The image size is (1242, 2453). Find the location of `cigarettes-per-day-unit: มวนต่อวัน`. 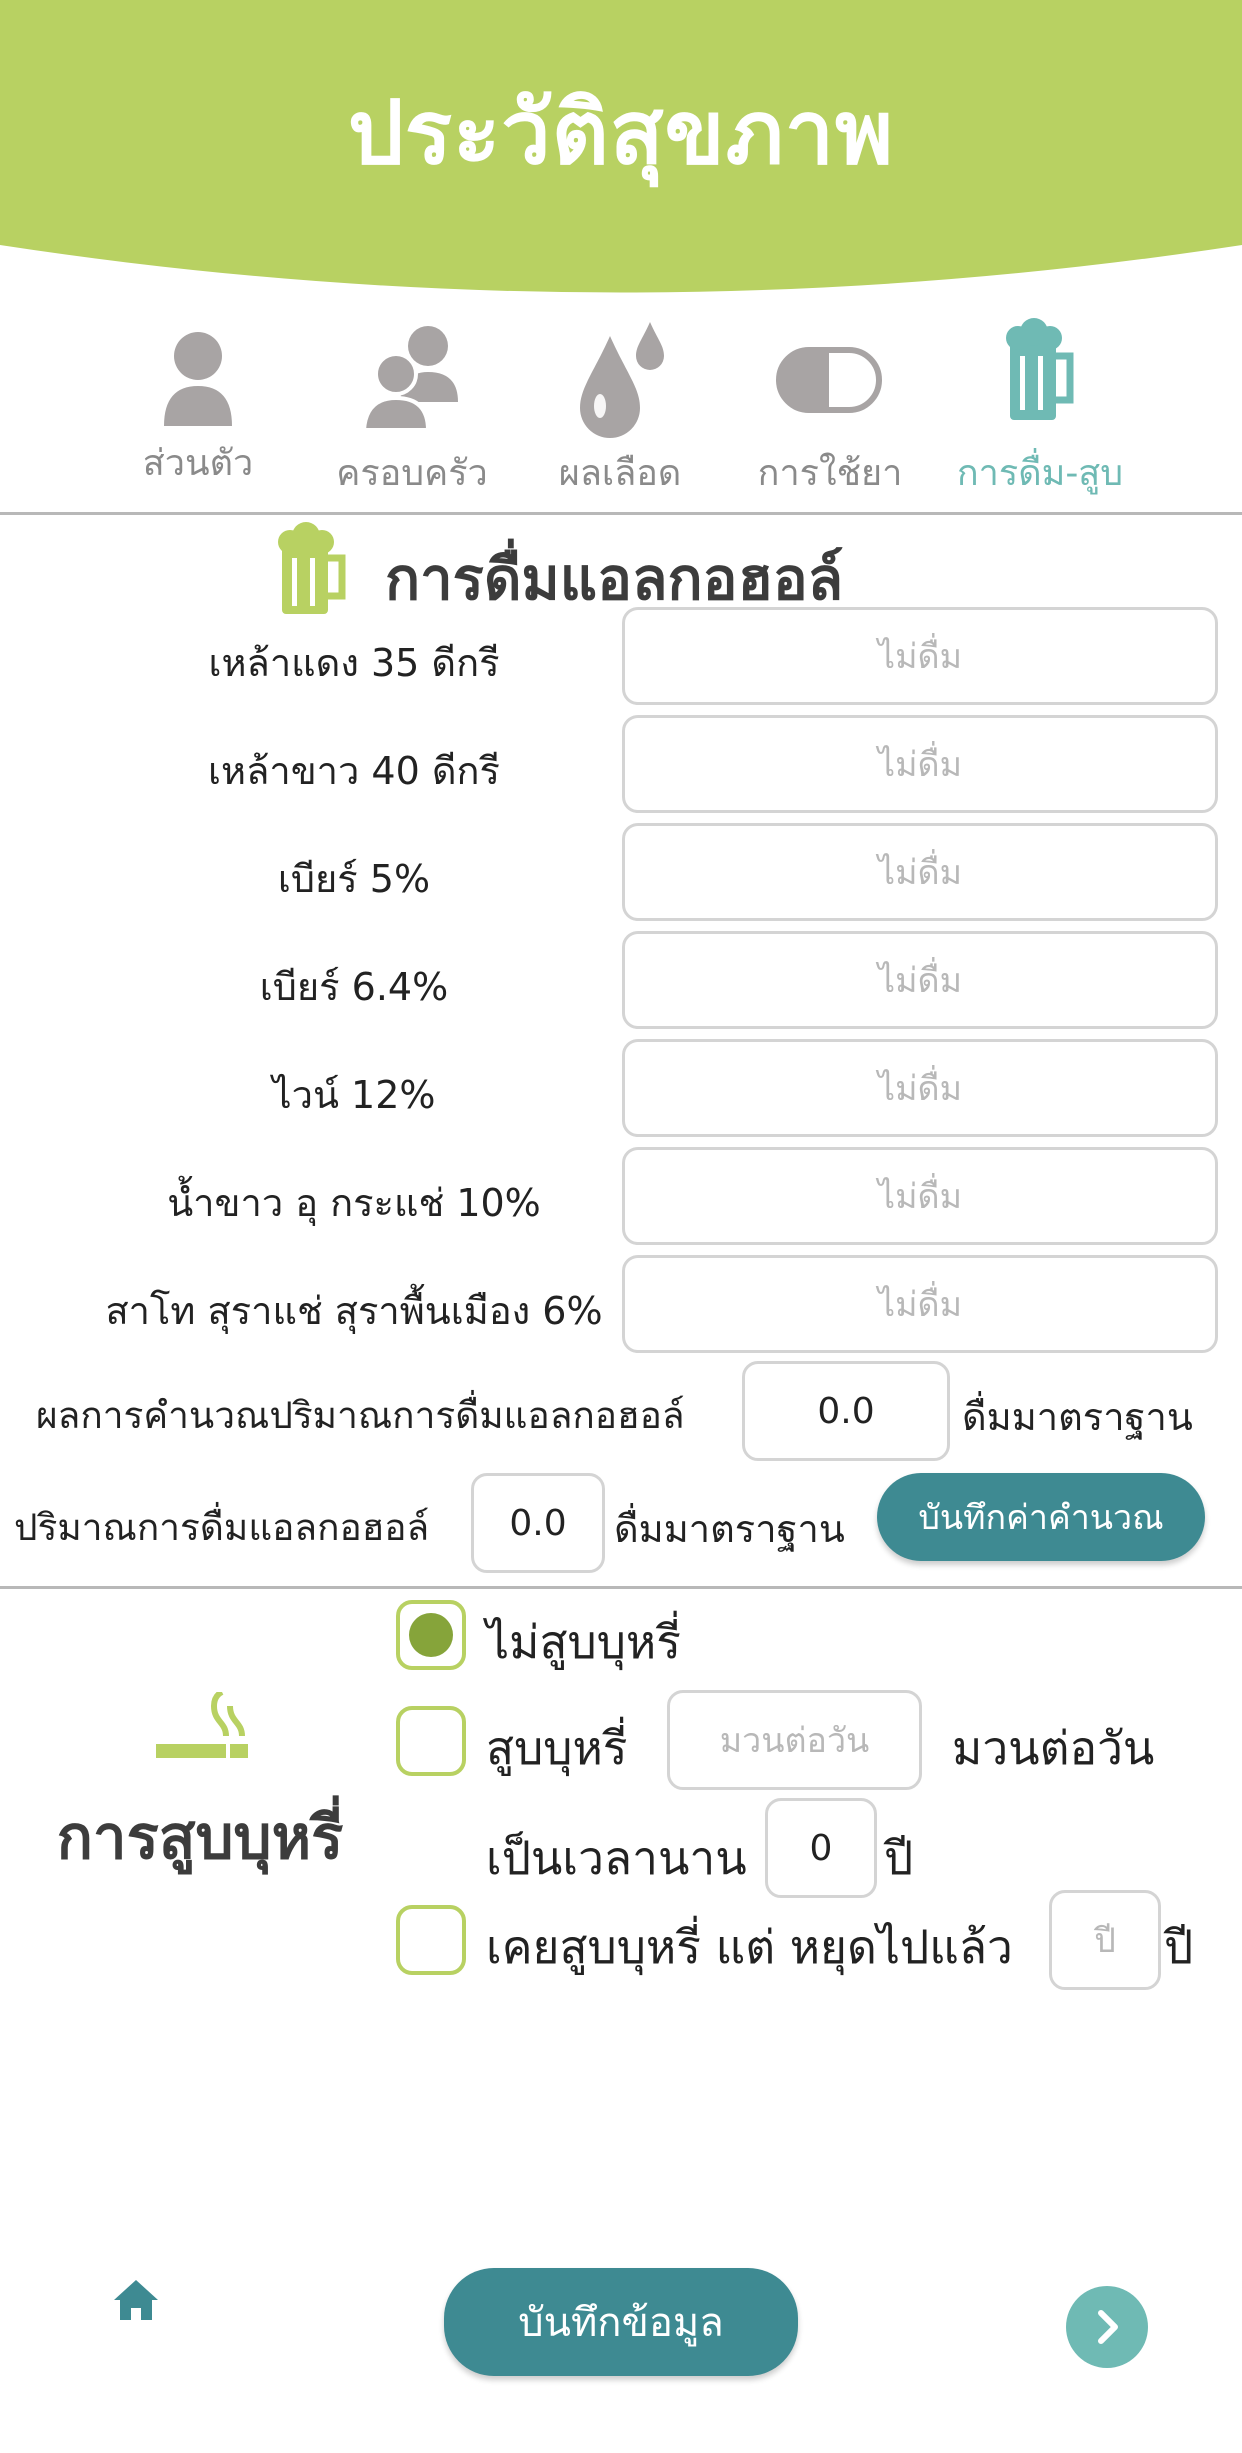

cigarettes-per-day-unit: มวนต่อวัน is located at coordinates (1053, 1748).